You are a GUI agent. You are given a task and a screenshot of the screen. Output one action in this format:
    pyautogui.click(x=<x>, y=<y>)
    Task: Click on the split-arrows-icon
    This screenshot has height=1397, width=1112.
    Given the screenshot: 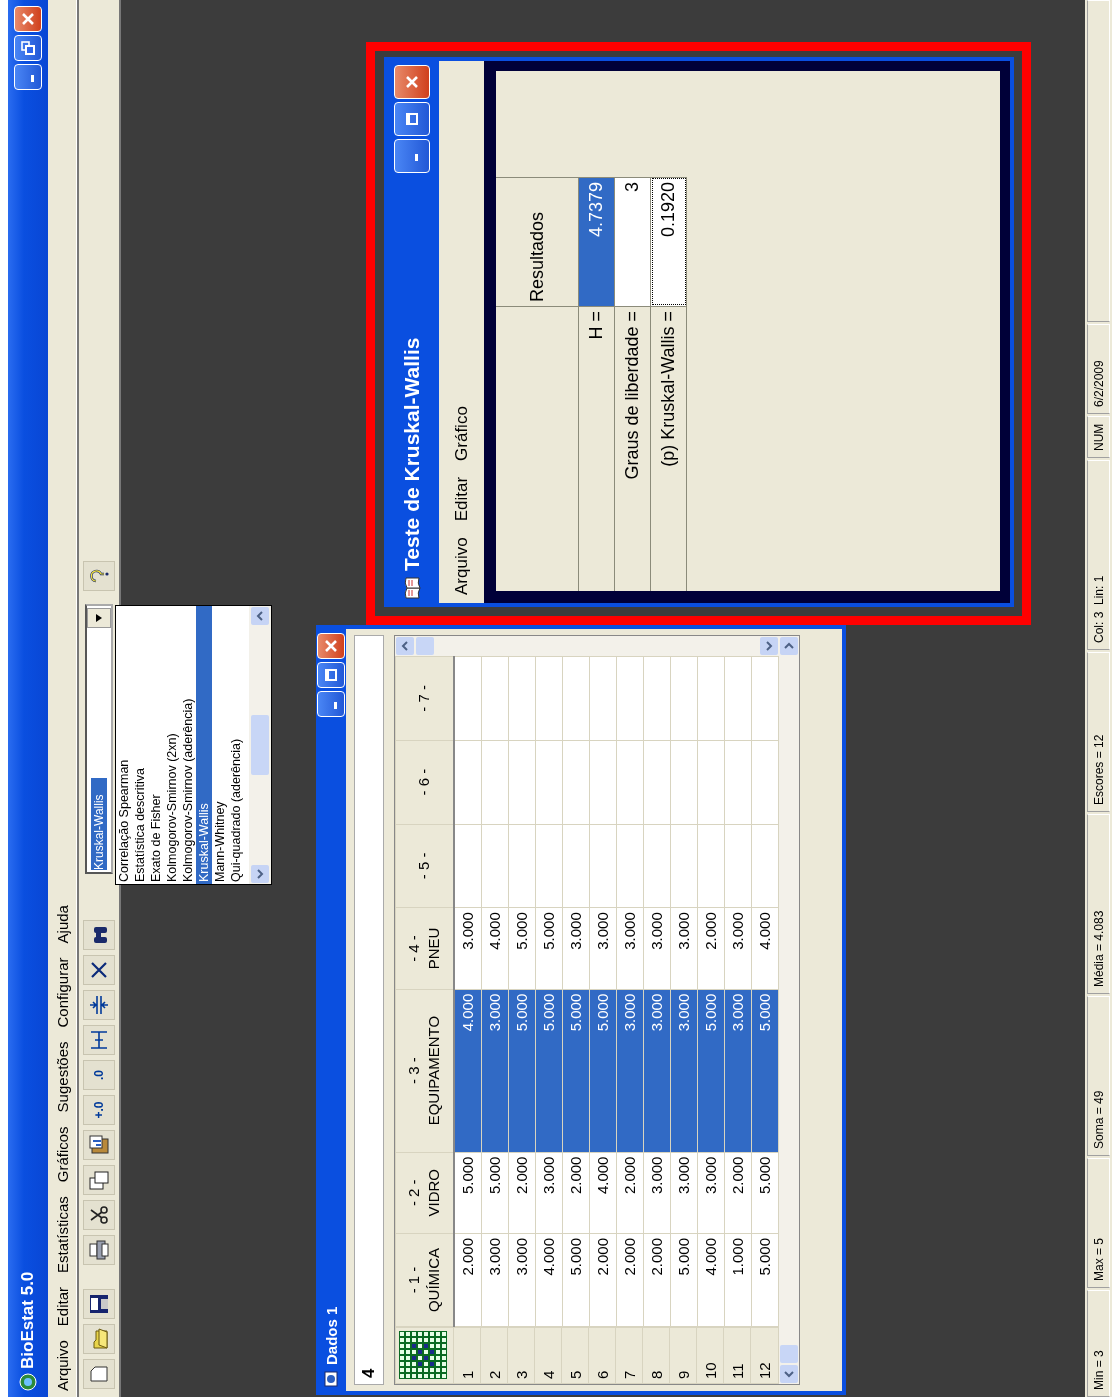 What is the action you would take?
    pyautogui.click(x=99, y=1005)
    